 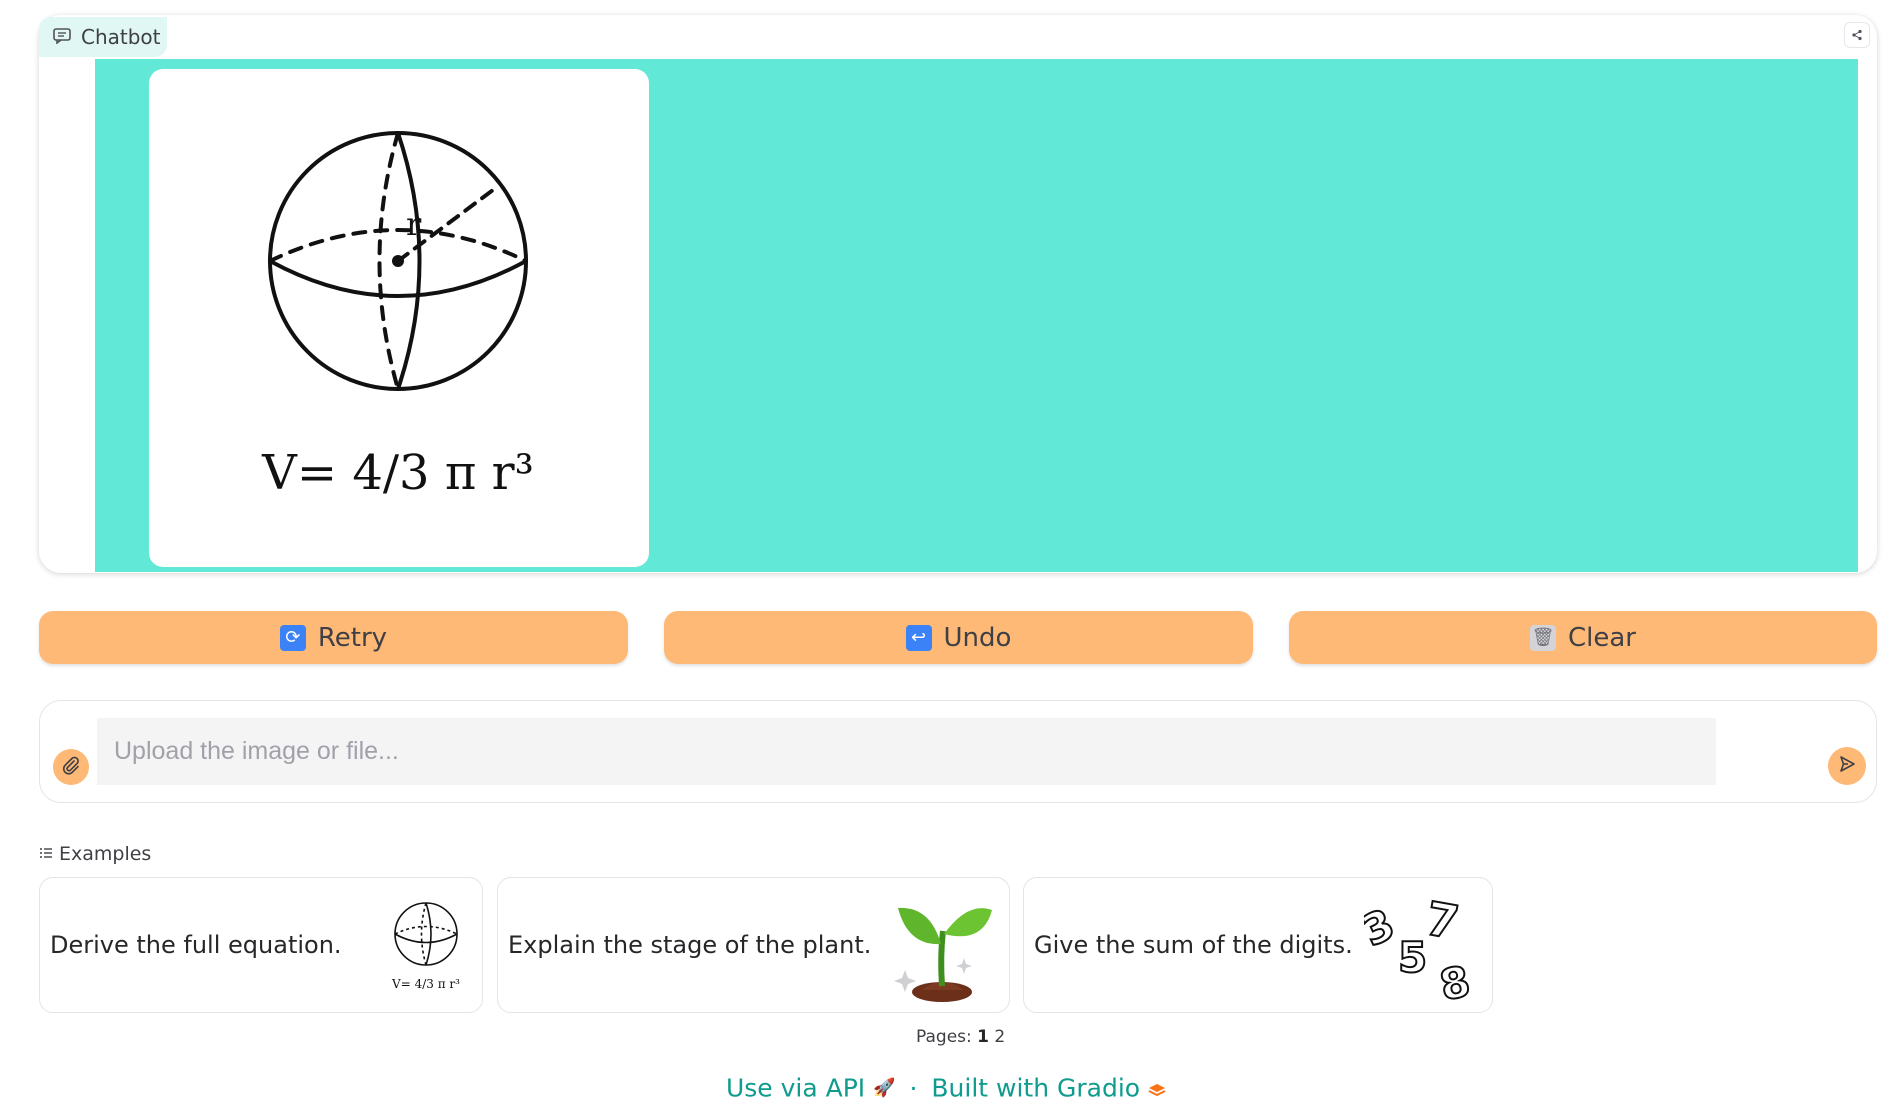 I want to click on example-text: Give the sum of the digits., so click(x=1193, y=945).